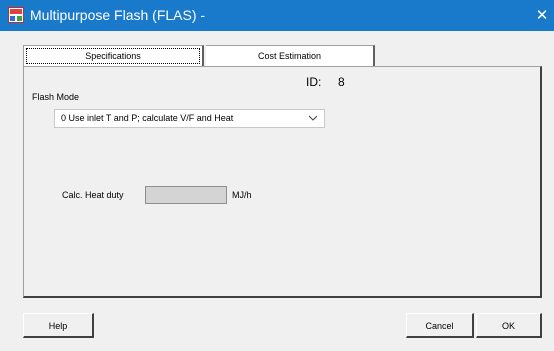 The width and height of the screenshot is (554, 351). I want to click on heat-duty-field, so click(186, 195).